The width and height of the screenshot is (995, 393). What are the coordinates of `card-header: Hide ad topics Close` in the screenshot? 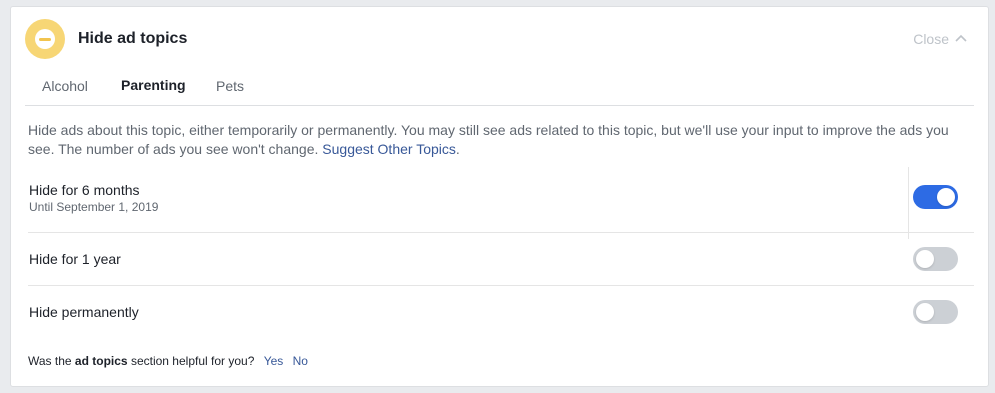 It's located at (498, 39).